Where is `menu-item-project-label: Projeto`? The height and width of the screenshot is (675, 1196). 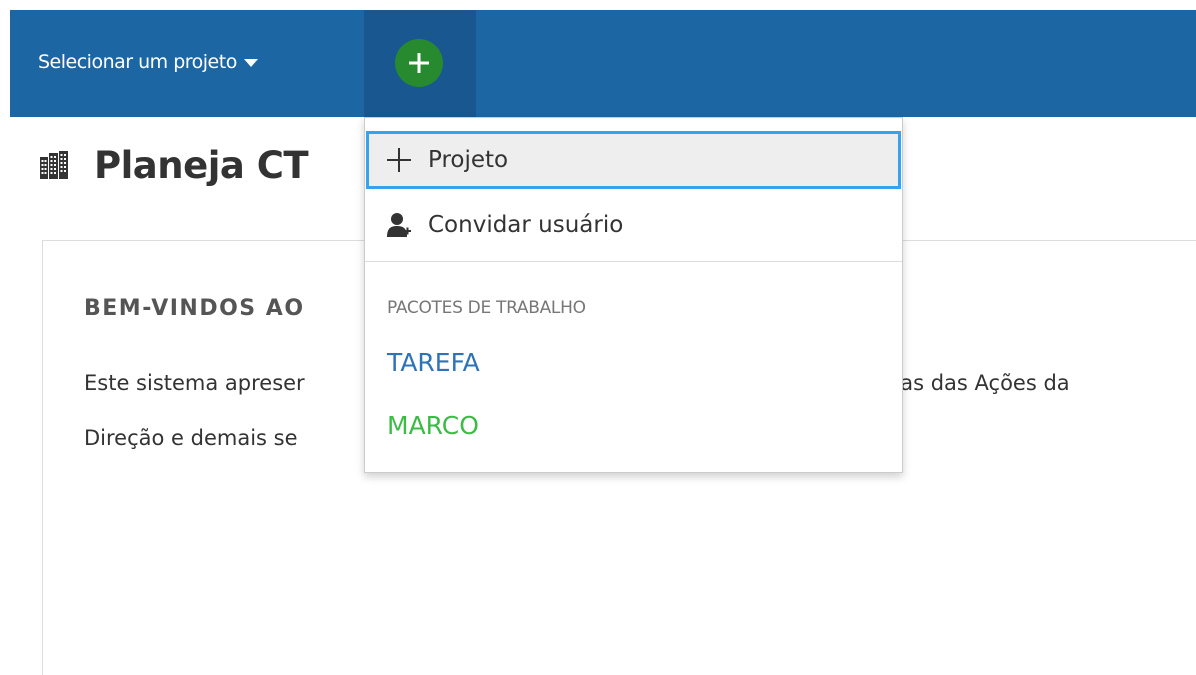 menu-item-project-label: Projeto is located at coordinates (468, 160).